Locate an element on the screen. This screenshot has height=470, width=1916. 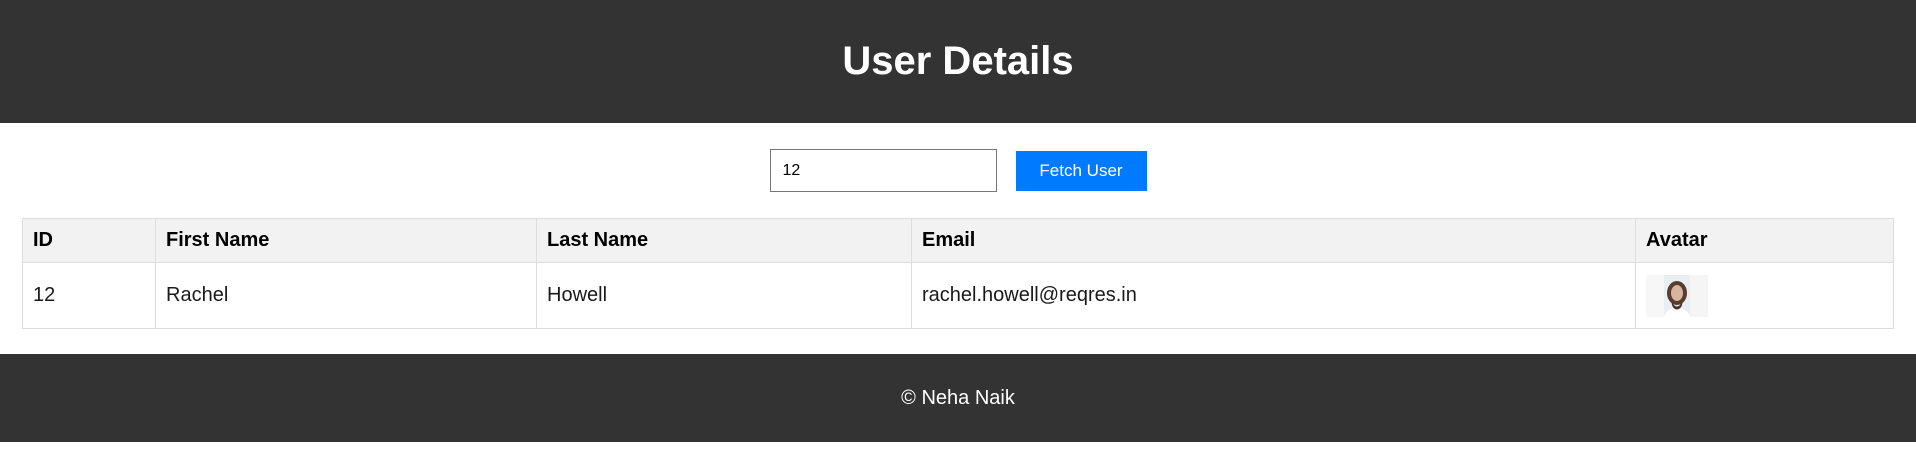
table-header-row: ID First Name Last Name Email Avatar is located at coordinates (958, 240).